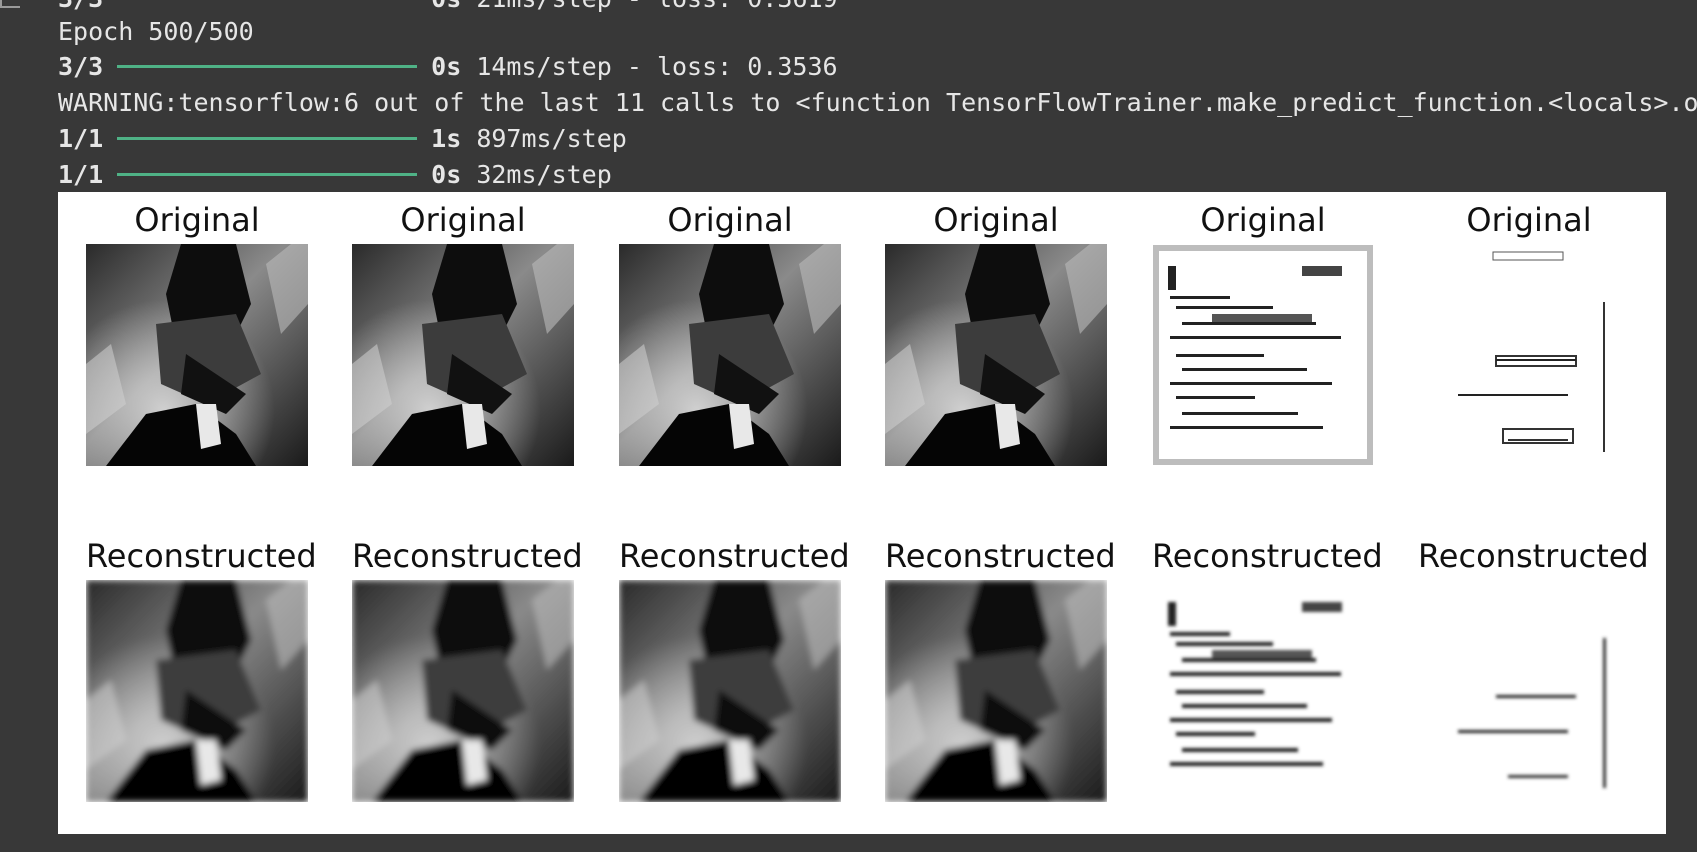  What do you see at coordinates (1263, 691) in the screenshot?
I see `reconstructed-document-image` at bounding box center [1263, 691].